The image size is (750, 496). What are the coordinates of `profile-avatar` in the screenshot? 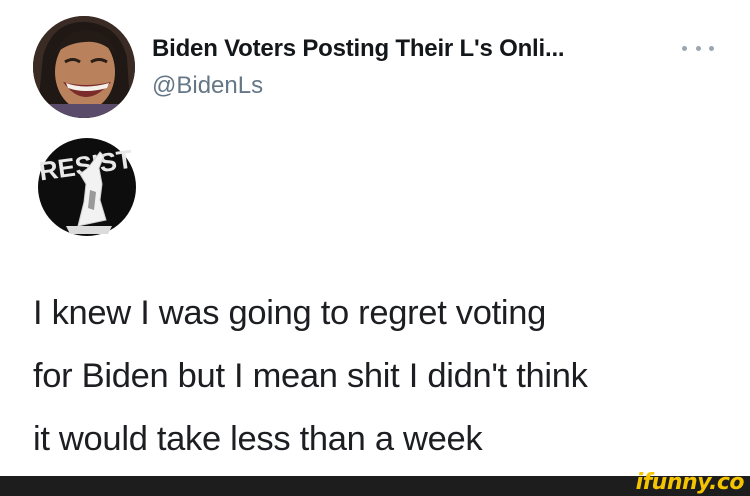 It's located at (84, 67).